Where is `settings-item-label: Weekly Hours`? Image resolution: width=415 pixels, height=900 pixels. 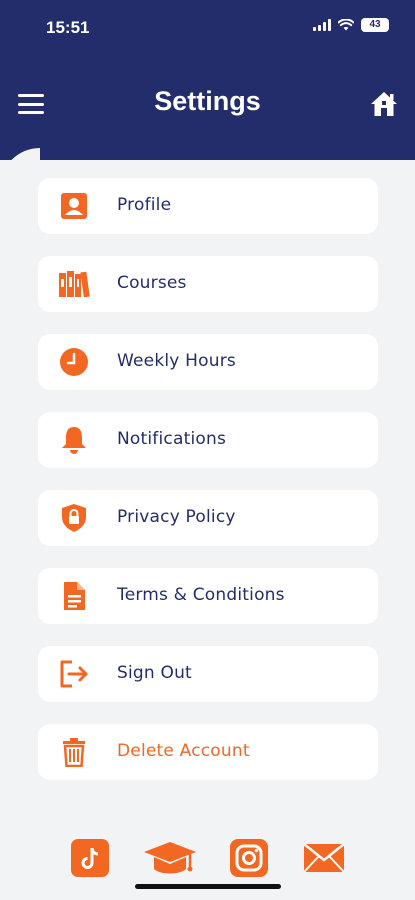
settings-item-label: Weekly Hours is located at coordinates (176, 361).